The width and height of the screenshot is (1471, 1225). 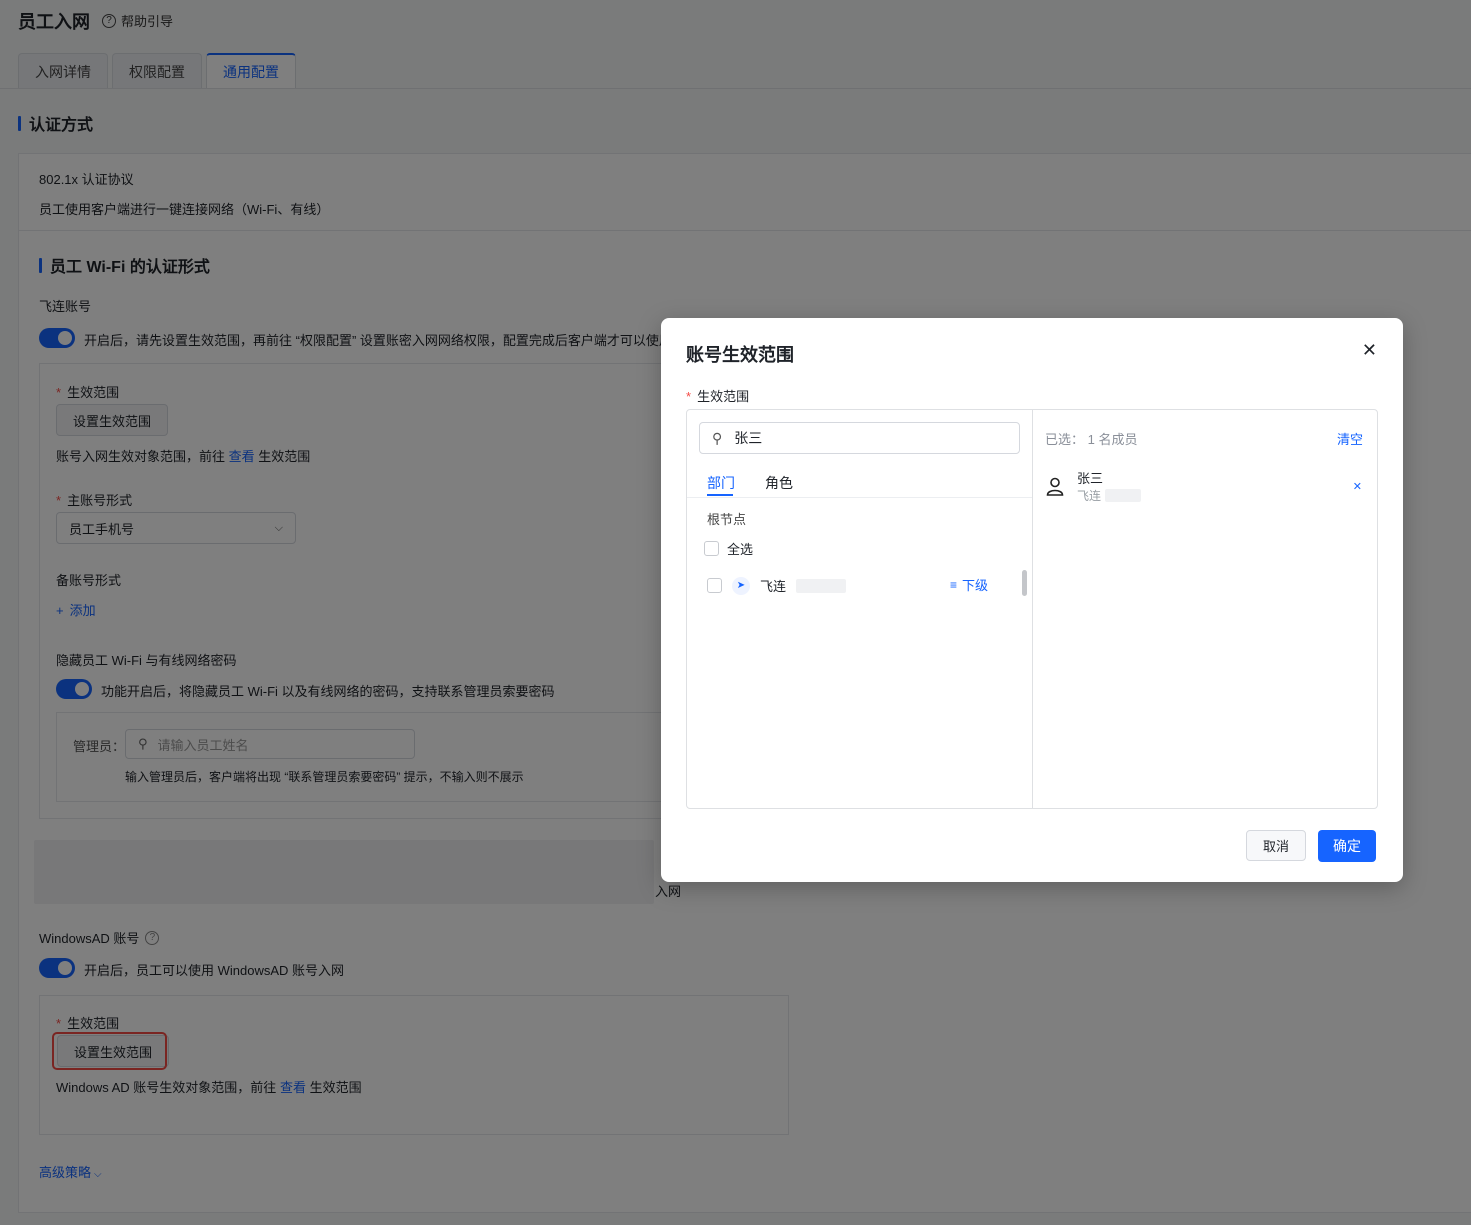 I want to click on panel-divider, so click(x=1032, y=609).